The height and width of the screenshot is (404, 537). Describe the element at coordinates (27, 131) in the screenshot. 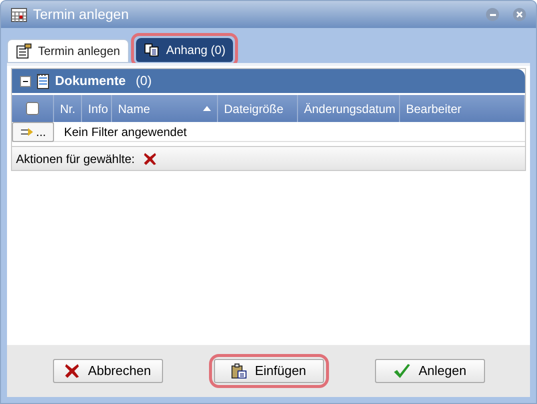

I see `filter-arrows-icon` at that location.